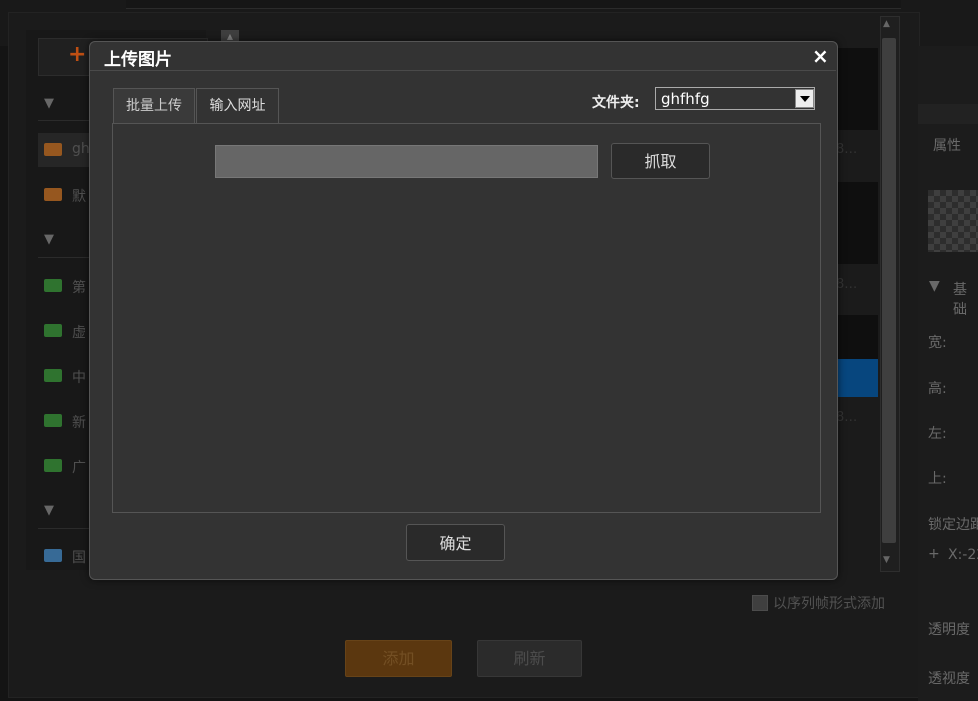  I want to click on folder-select: ghfhfg, so click(735, 98).